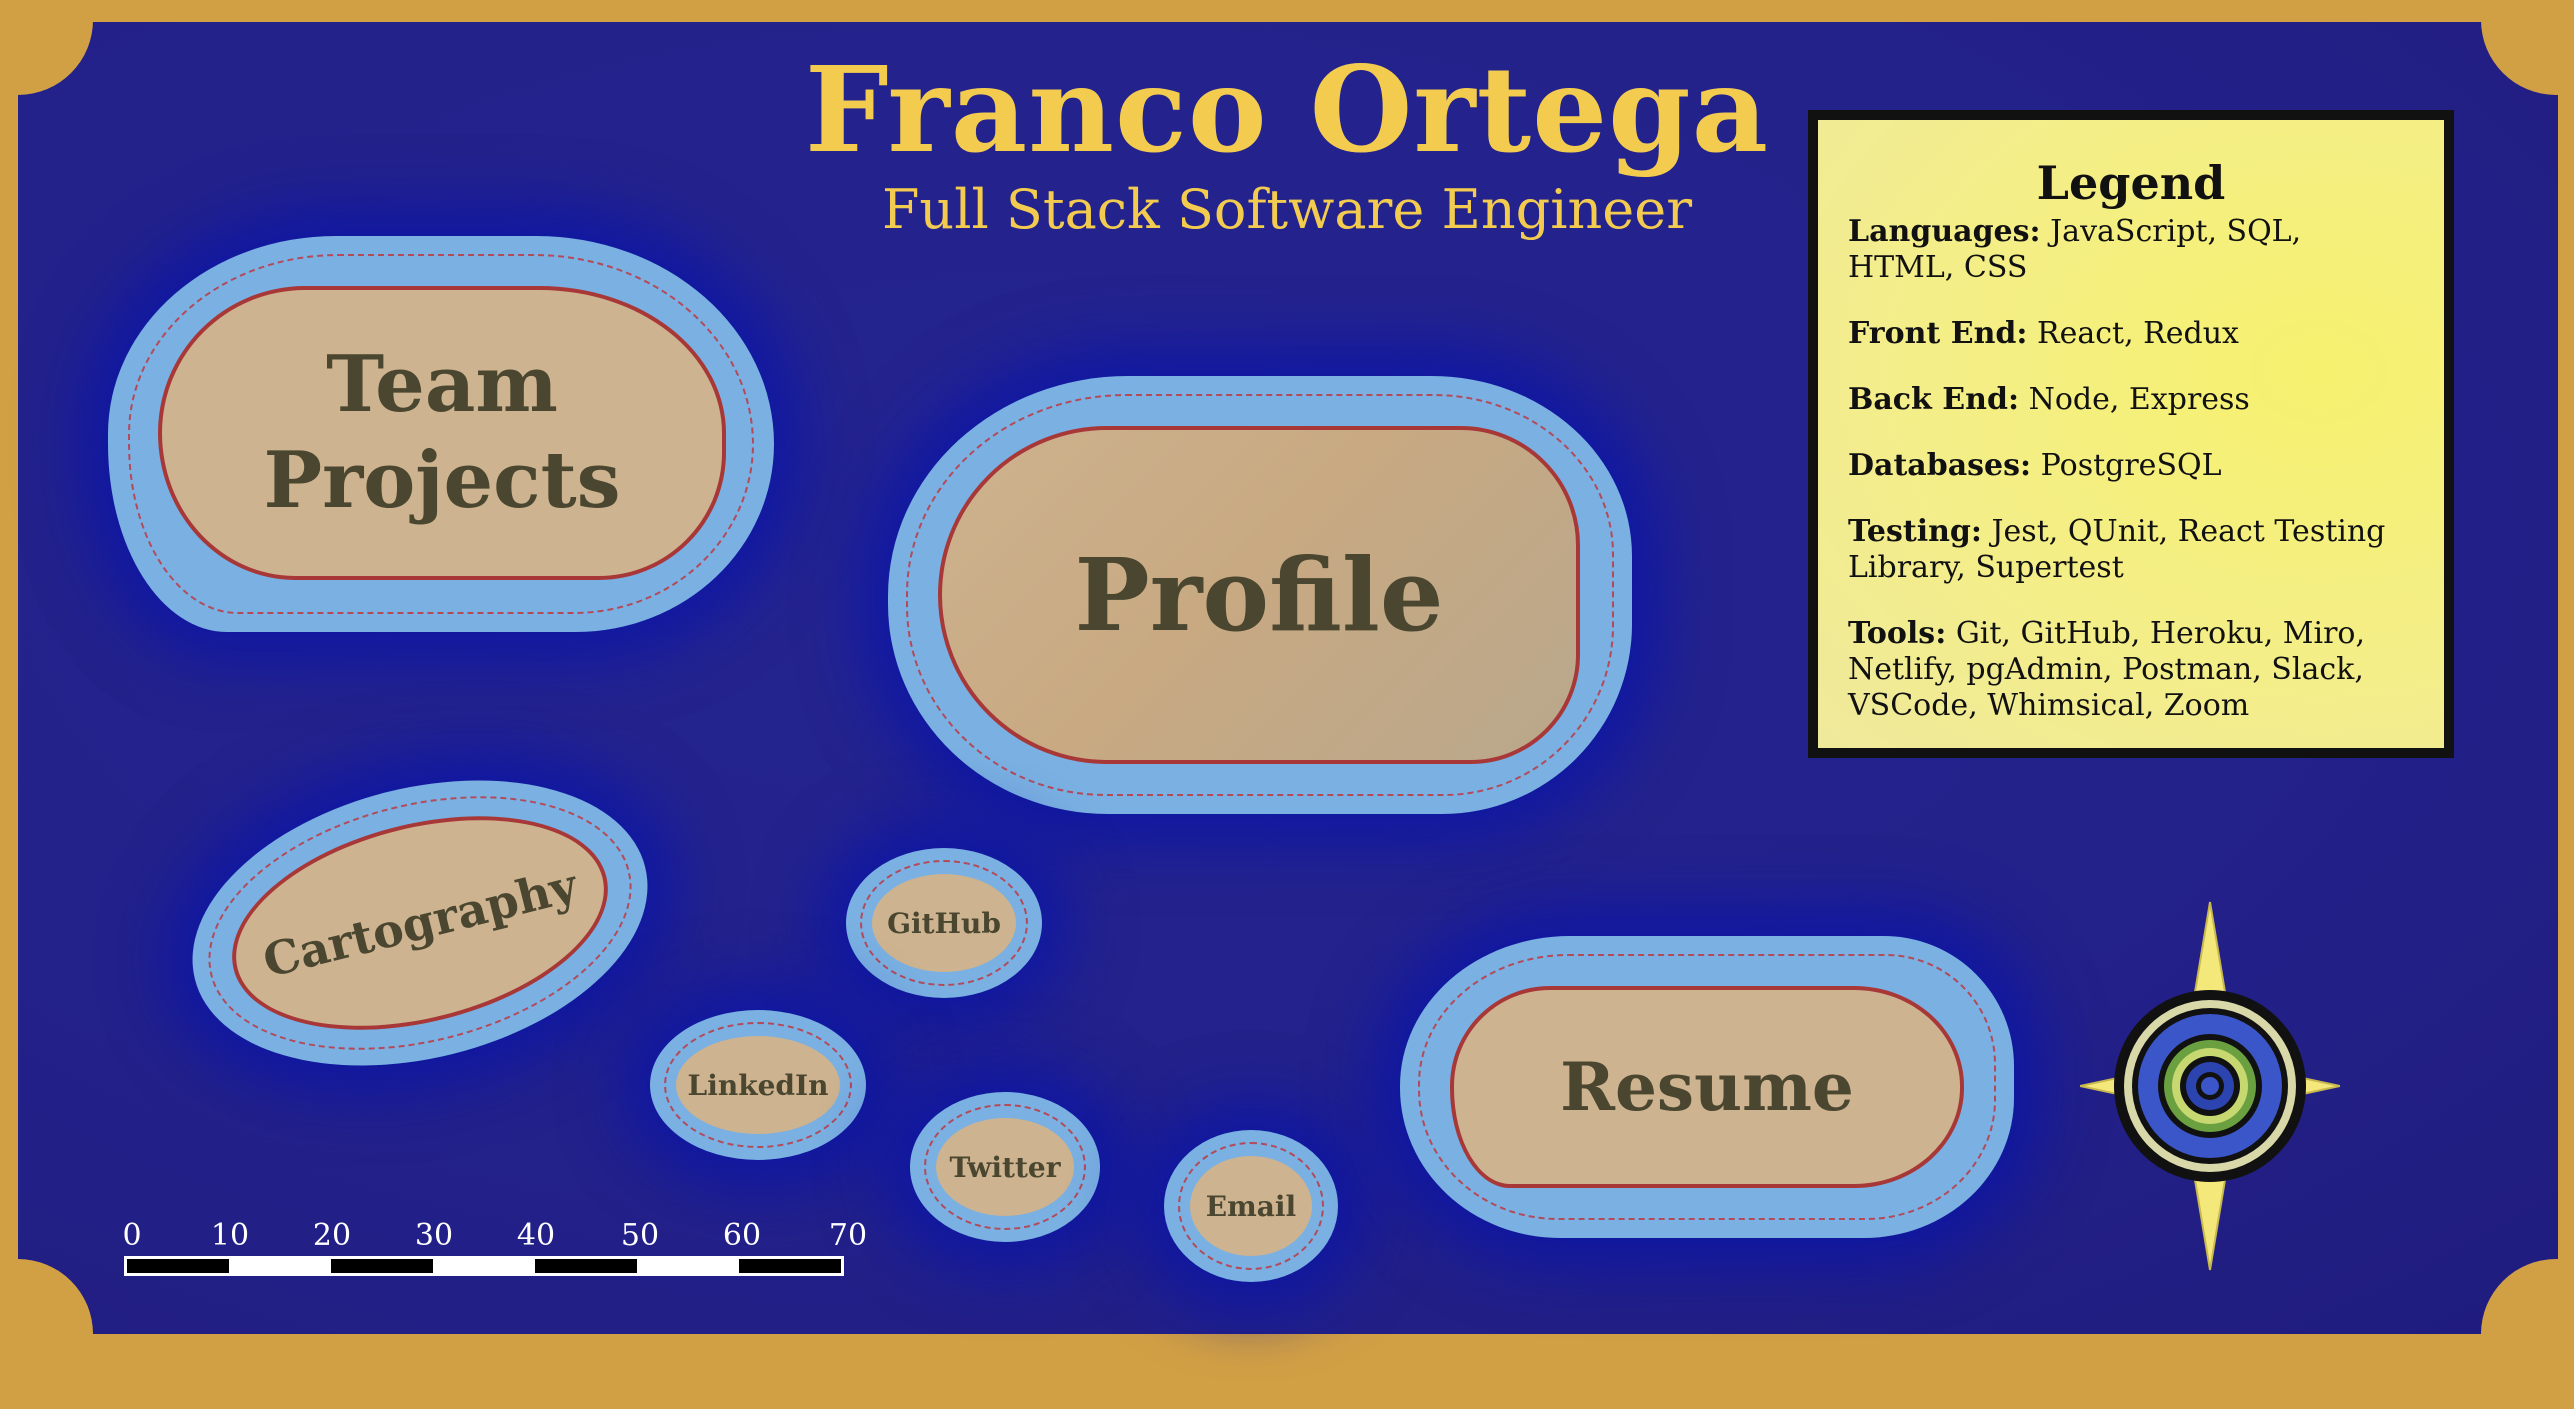 The height and width of the screenshot is (1409, 2574). What do you see at coordinates (1934, 399) in the screenshot?
I see `legend-item-label: Back End:` at bounding box center [1934, 399].